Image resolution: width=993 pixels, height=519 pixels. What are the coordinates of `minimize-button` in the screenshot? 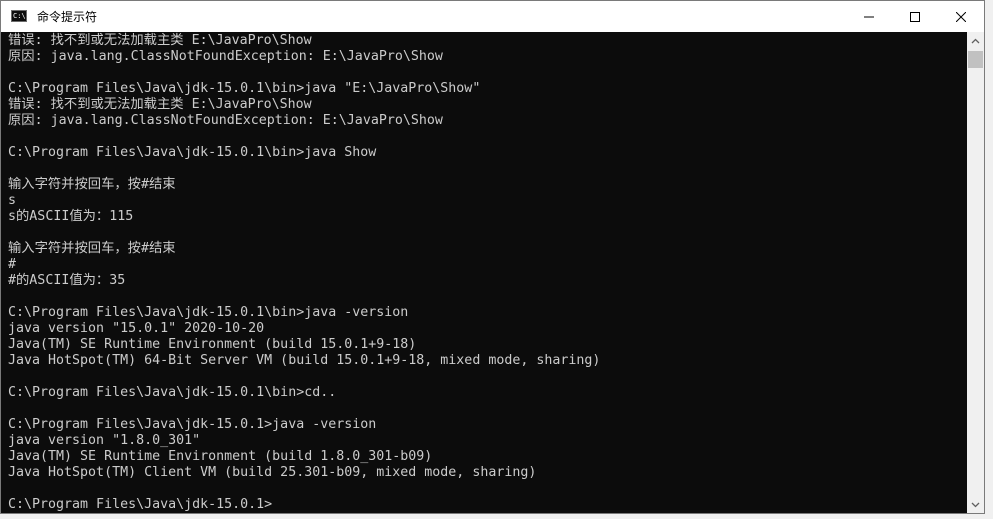 It's located at (869, 16).